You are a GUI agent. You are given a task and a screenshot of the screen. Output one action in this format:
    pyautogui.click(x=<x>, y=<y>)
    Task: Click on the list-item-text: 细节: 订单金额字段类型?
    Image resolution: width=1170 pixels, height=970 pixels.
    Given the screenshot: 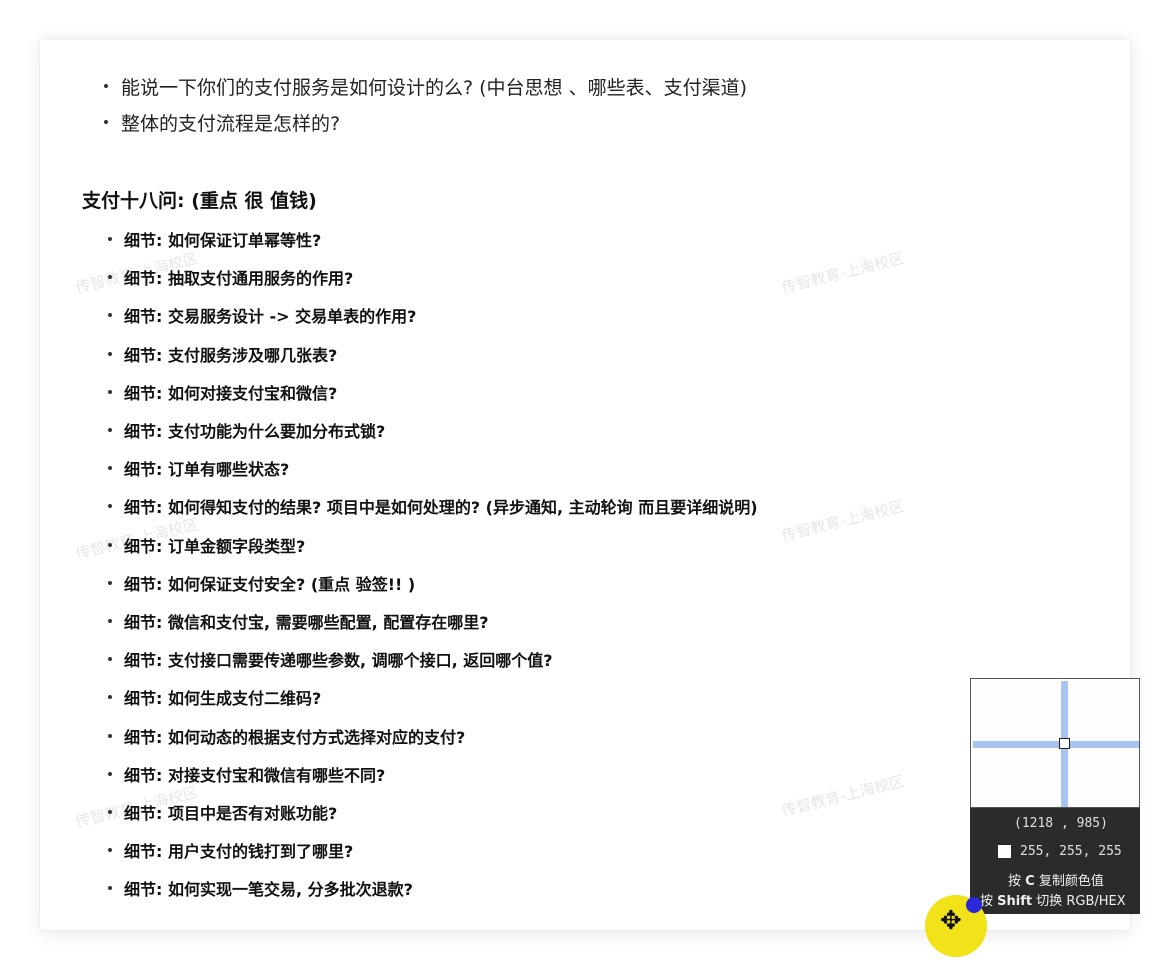 What is the action you would take?
    pyautogui.click(x=215, y=546)
    